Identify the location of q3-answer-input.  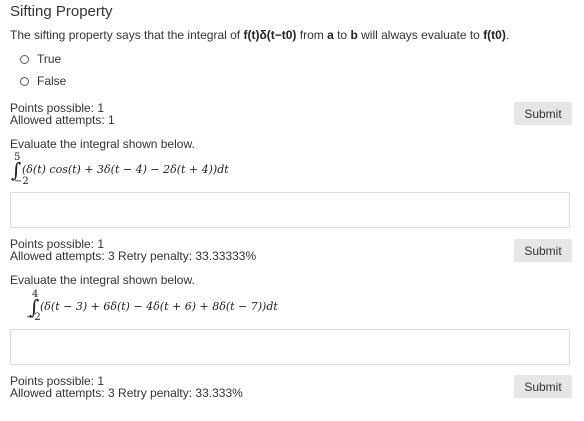
(290, 347).